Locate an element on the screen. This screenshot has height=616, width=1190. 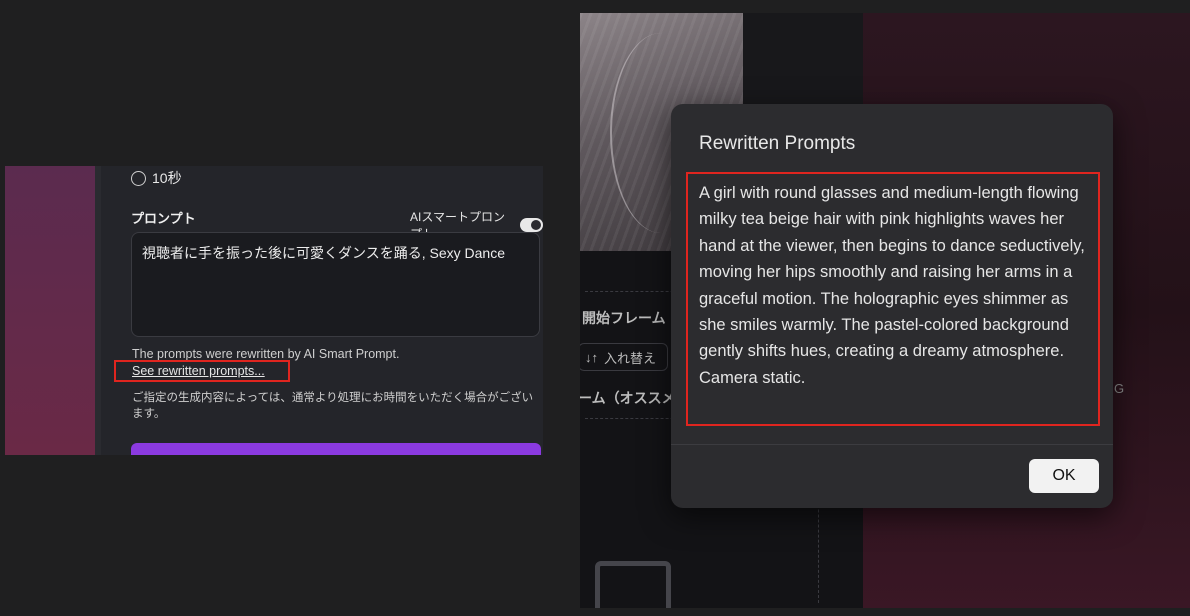
swap-icon: ↓↑ is located at coordinates (591, 357).